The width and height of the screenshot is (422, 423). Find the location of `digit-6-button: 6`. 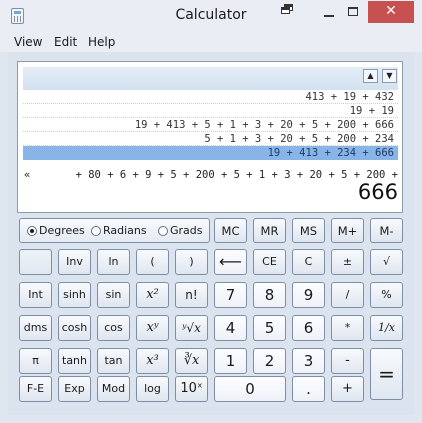

digit-6-button: 6 is located at coordinates (308, 328).